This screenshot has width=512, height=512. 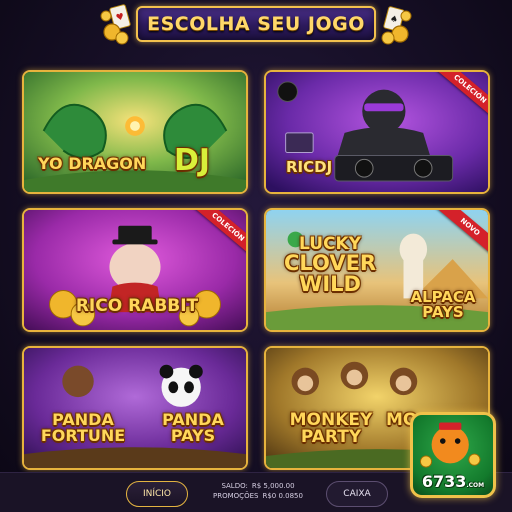 What do you see at coordinates (137, 306) in the screenshot?
I see `game-title: RICO RABBIT` at bounding box center [137, 306].